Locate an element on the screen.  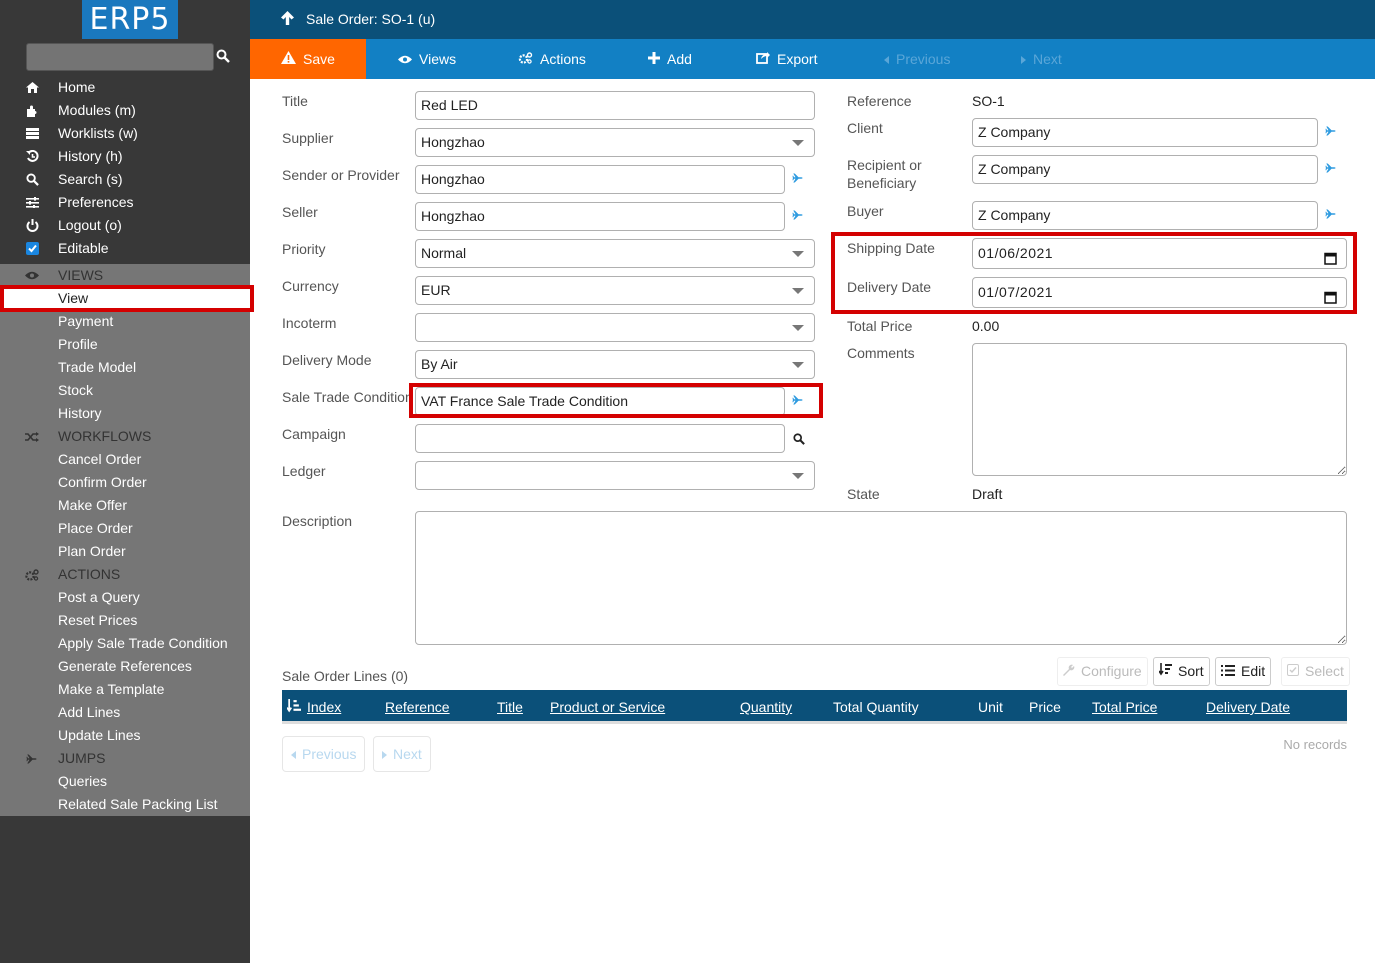
caret-right-icon is located at coordinates (384, 754).